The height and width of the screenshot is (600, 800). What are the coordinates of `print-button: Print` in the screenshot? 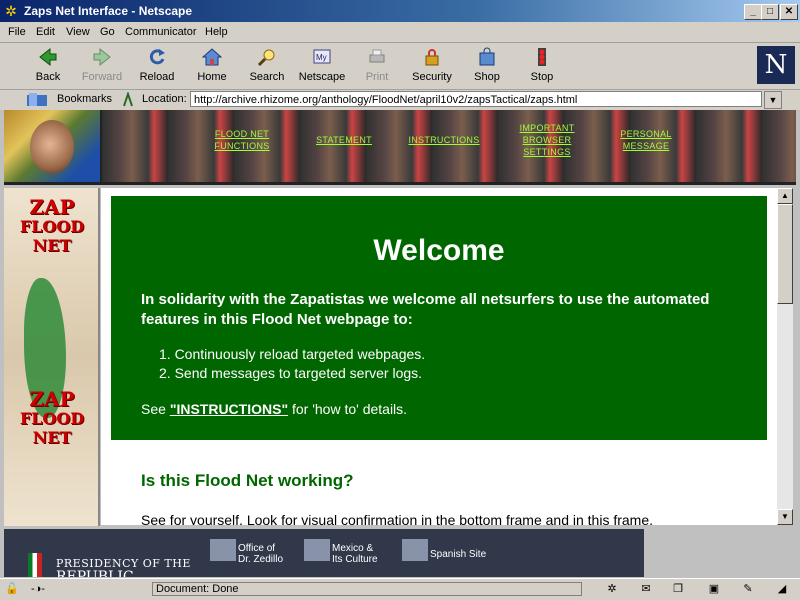 It's located at (377, 65).